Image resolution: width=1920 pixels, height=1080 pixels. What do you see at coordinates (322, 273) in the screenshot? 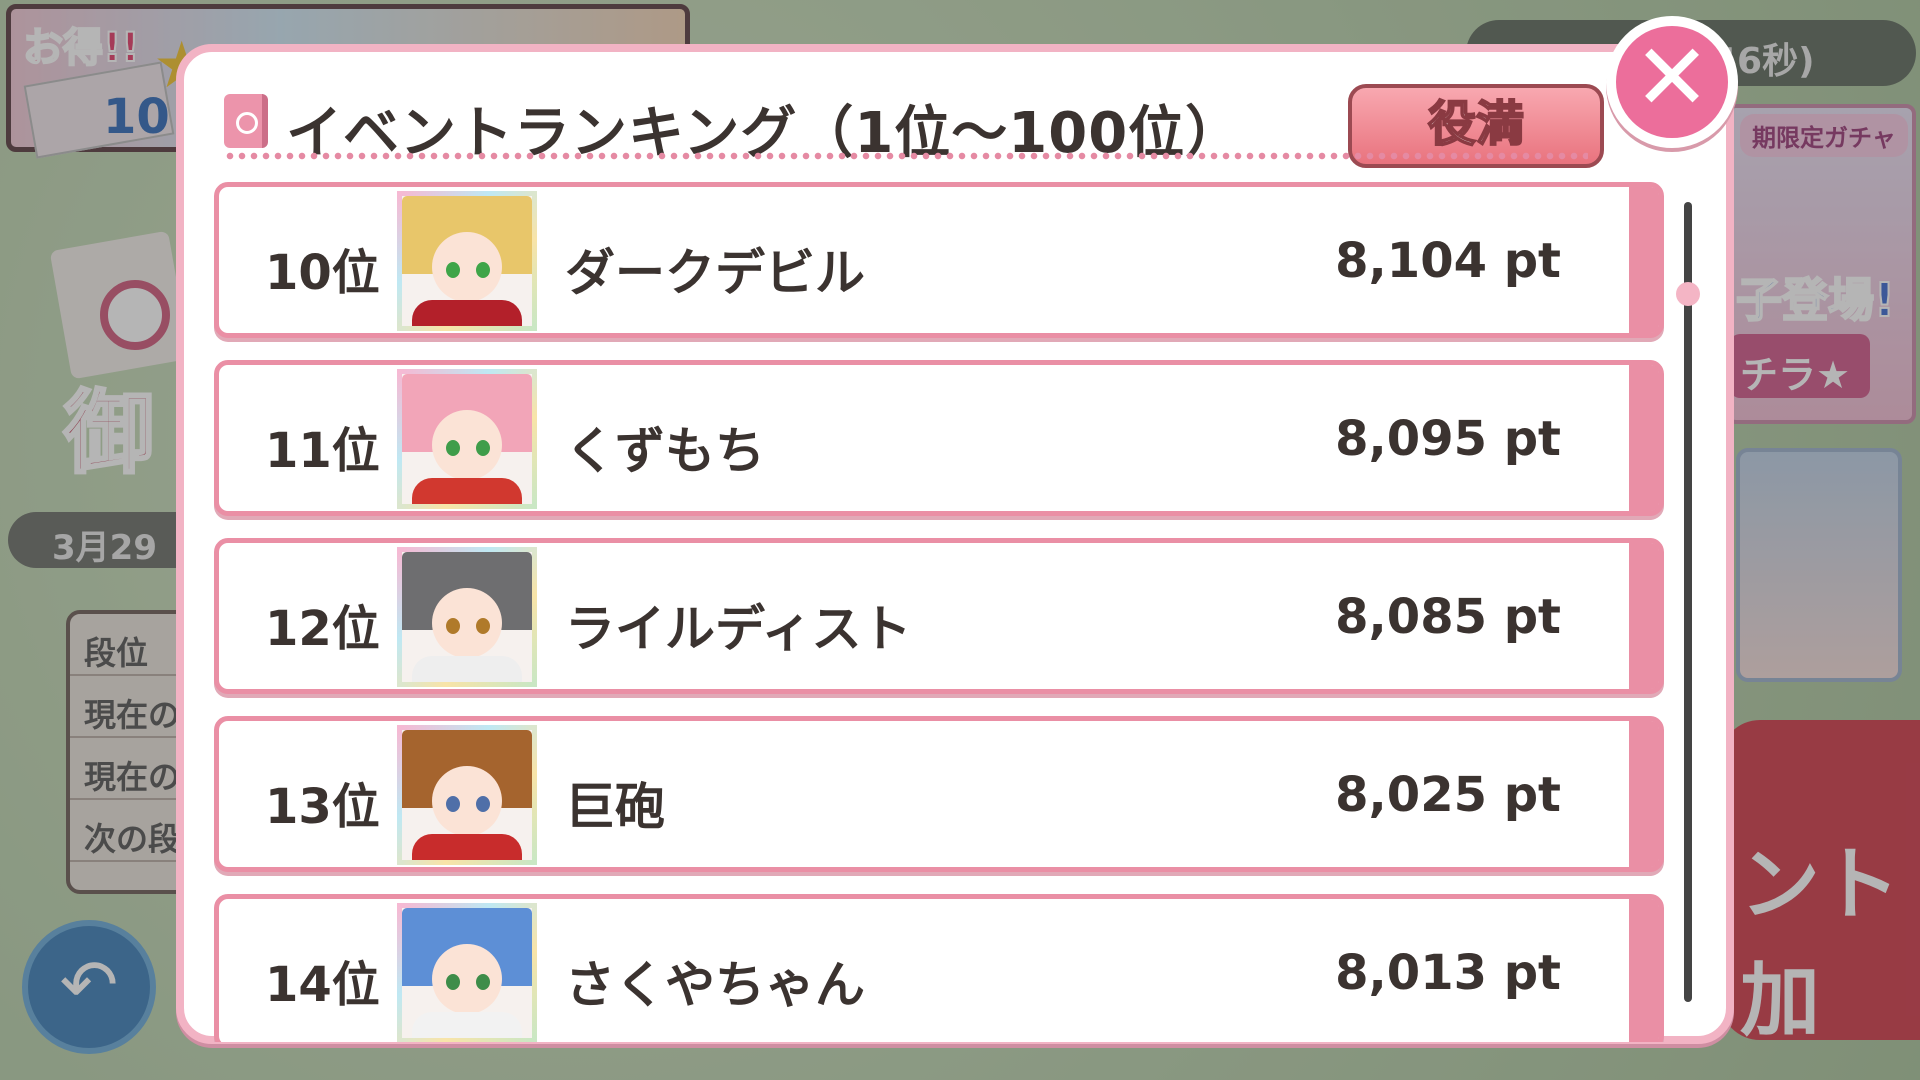
I see `rank-label: 10位` at bounding box center [322, 273].